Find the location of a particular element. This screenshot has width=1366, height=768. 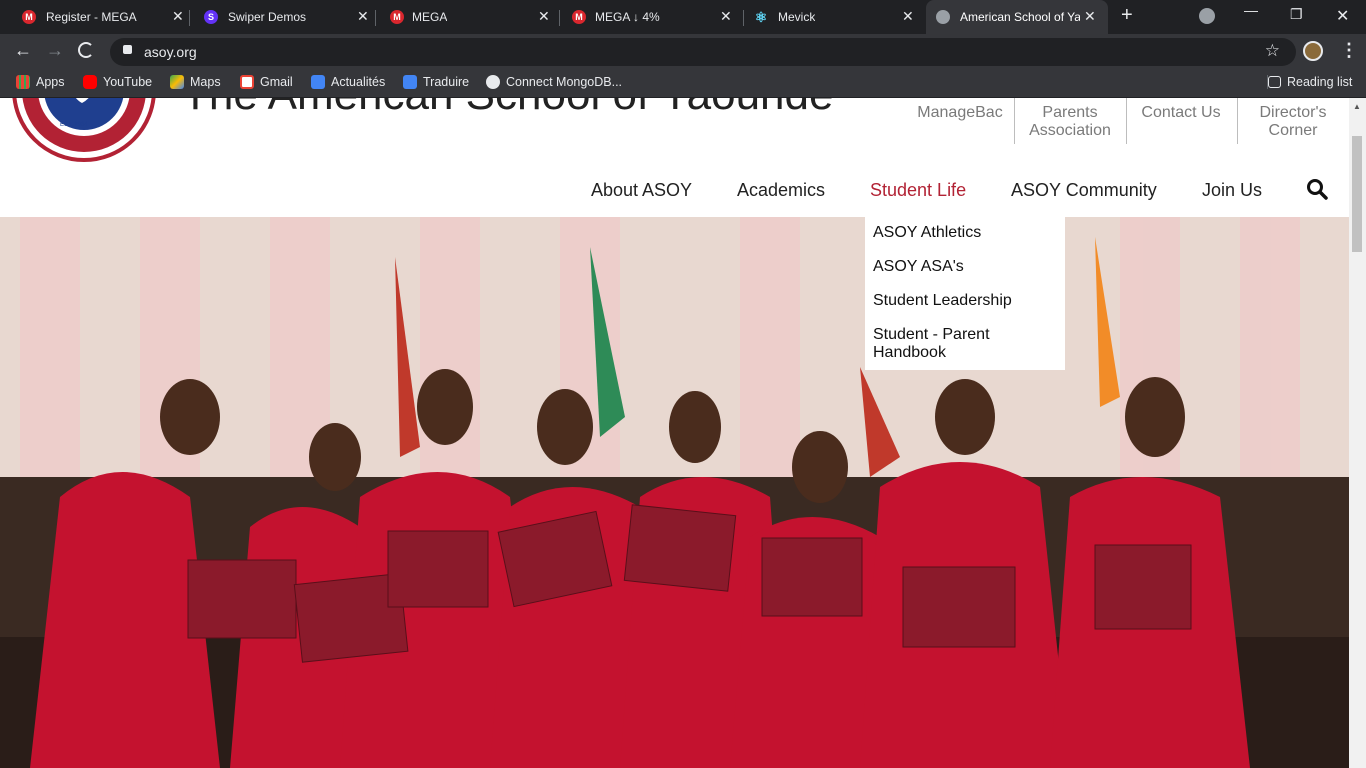

bookmark-actualites: Actualités is located at coordinates (348, 82).